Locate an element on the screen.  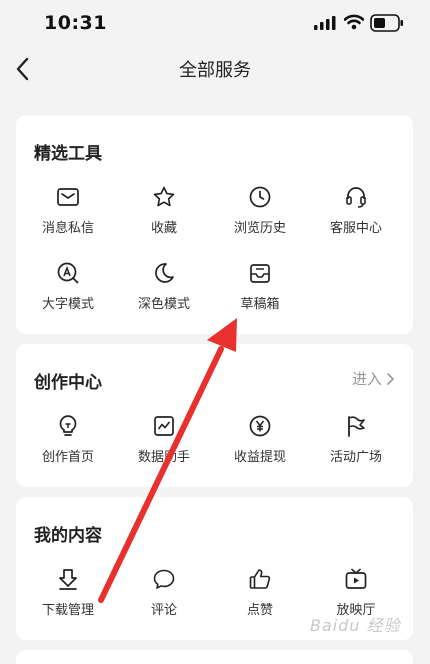
section-title: 我的内容 is located at coordinates (68, 536).